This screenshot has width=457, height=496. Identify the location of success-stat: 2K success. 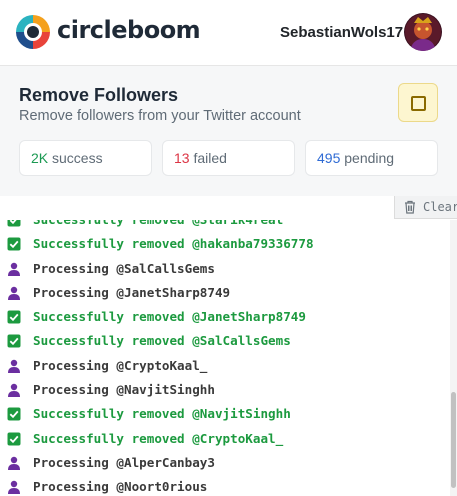
(85, 158).